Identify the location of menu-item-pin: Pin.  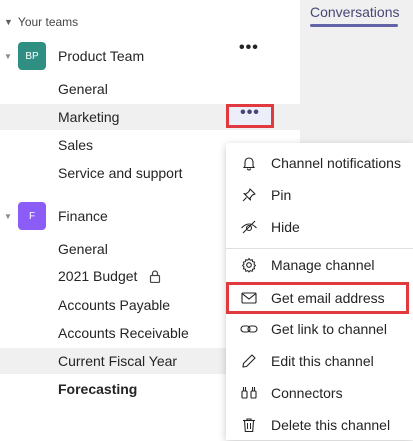
(319, 195).